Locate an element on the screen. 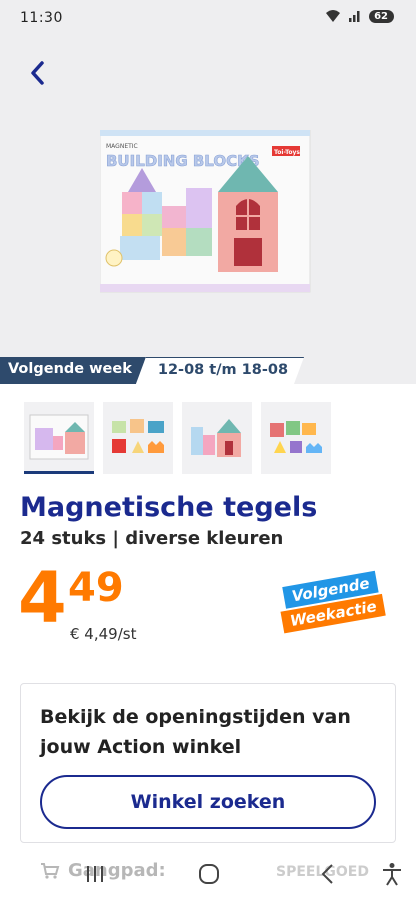 This screenshot has width=416, height=902. price-cents: 49 is located at coordinates (96, 588).